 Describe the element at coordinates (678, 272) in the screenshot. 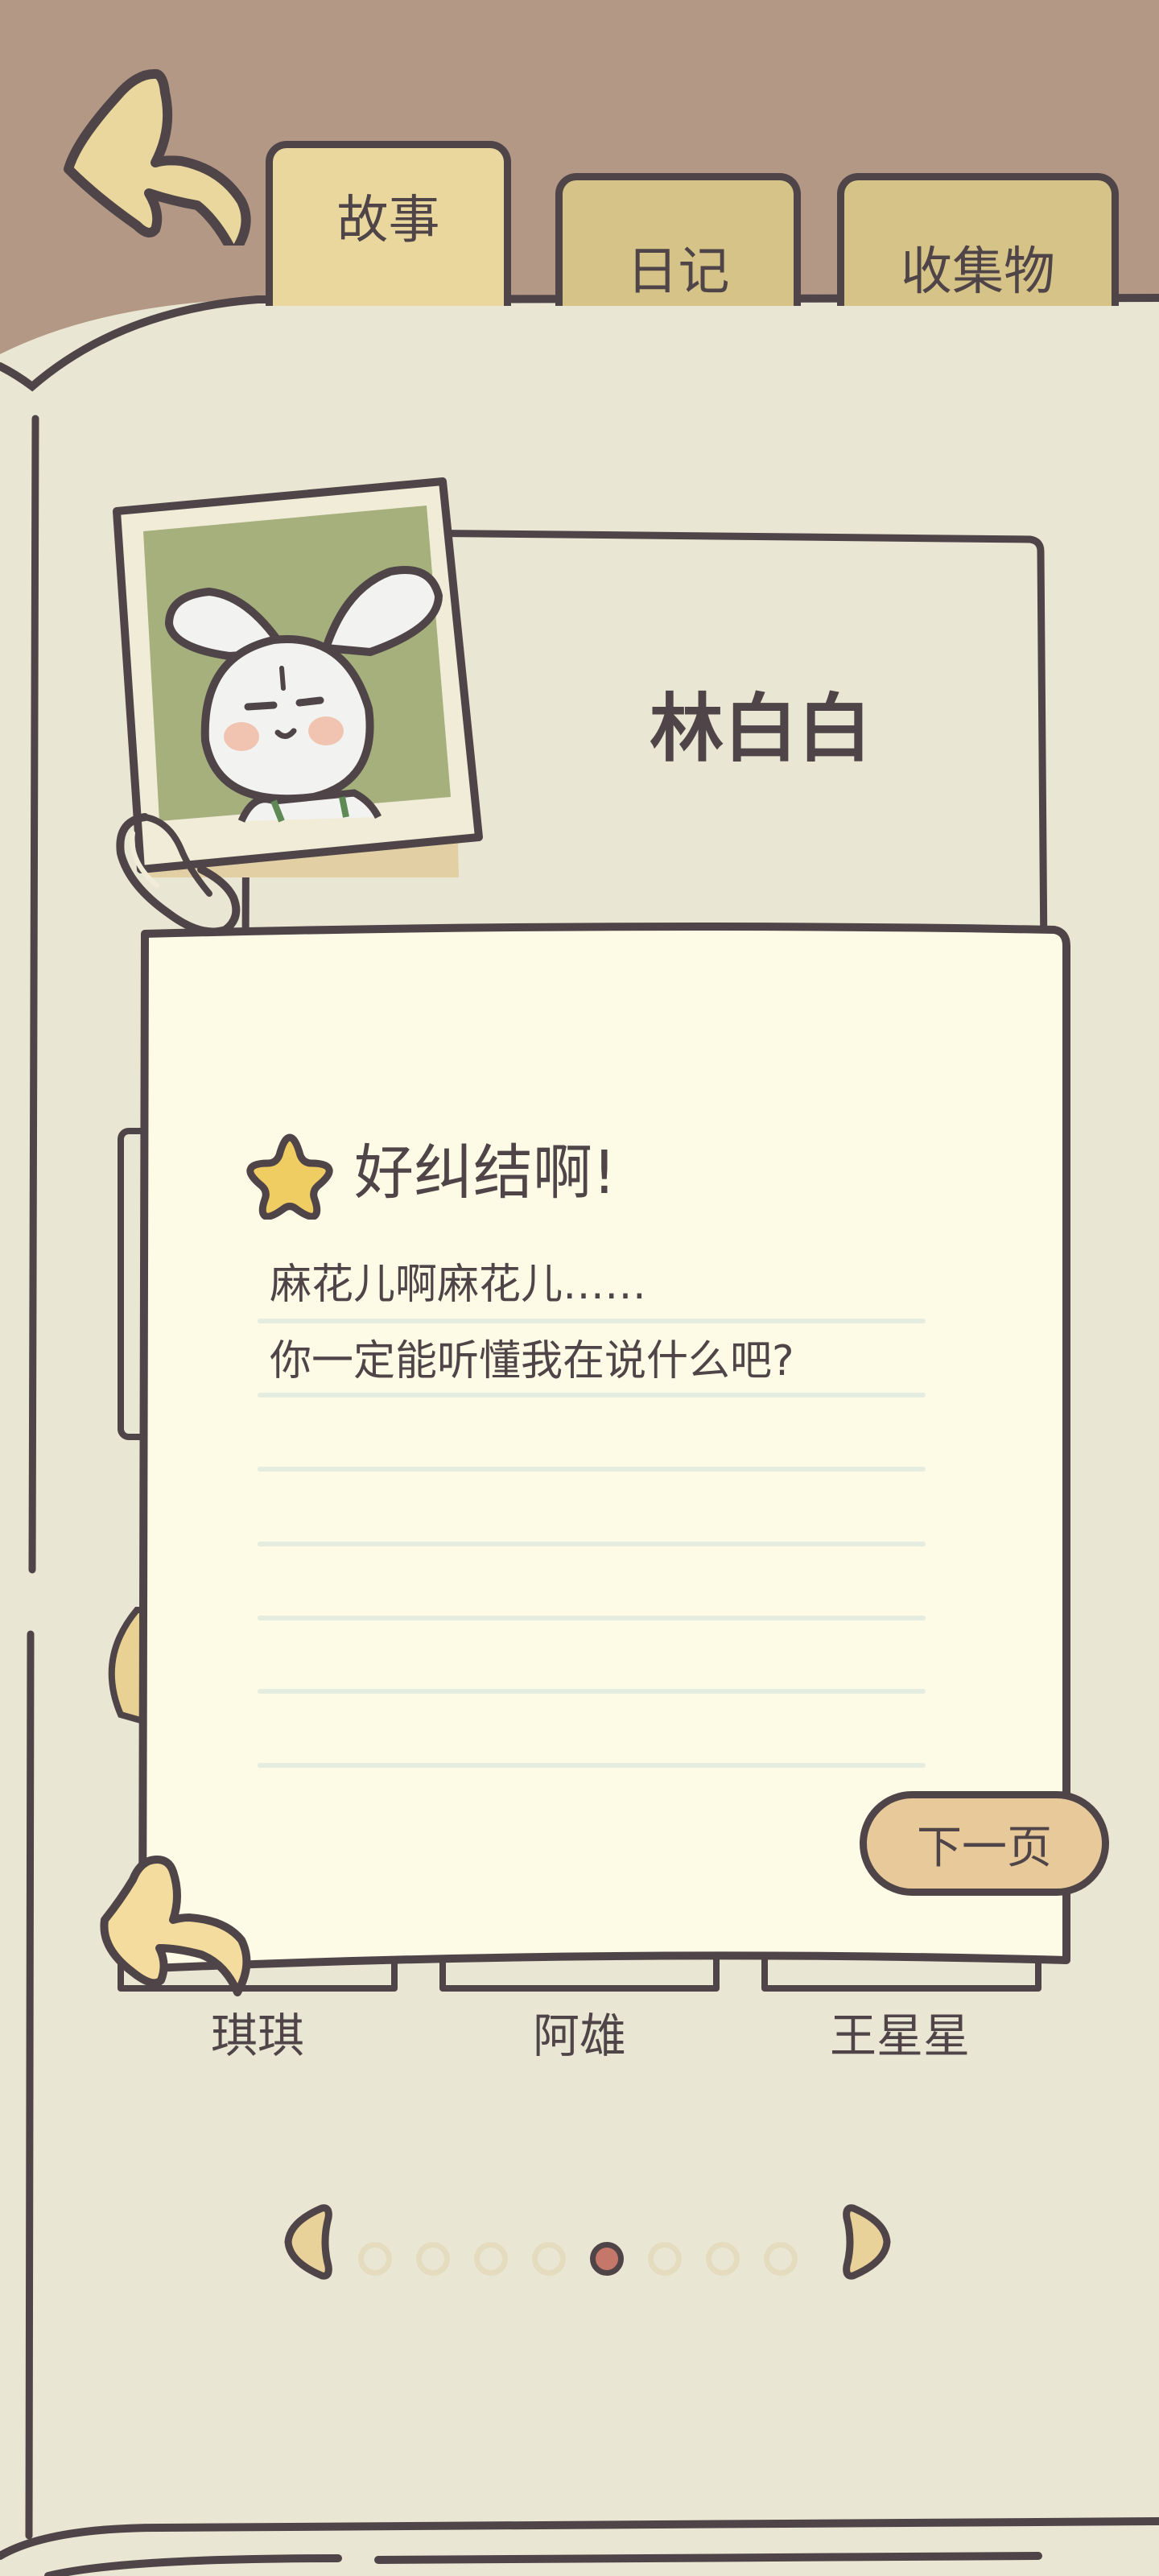

I see `tab-diary-label: 日记` at that location.